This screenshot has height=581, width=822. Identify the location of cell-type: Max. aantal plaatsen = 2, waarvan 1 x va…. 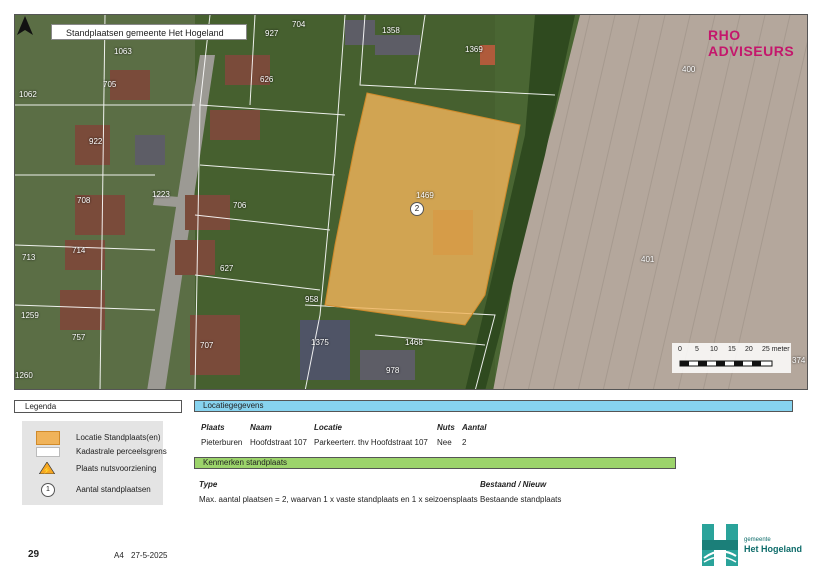
(338, 499).